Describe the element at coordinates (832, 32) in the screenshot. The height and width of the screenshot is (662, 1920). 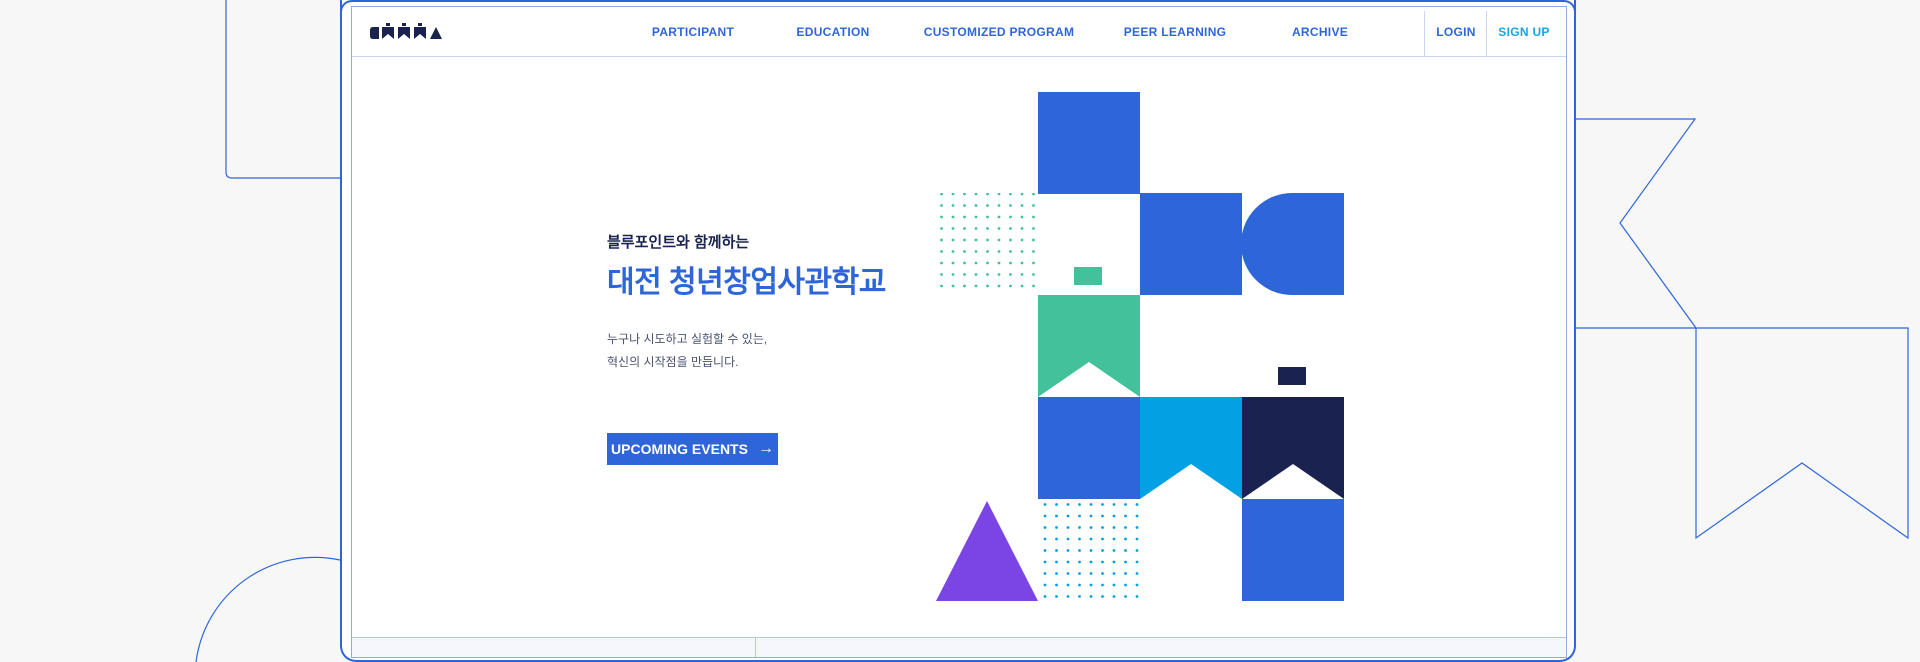
I see `nav-education: EDUCATION` at that location.